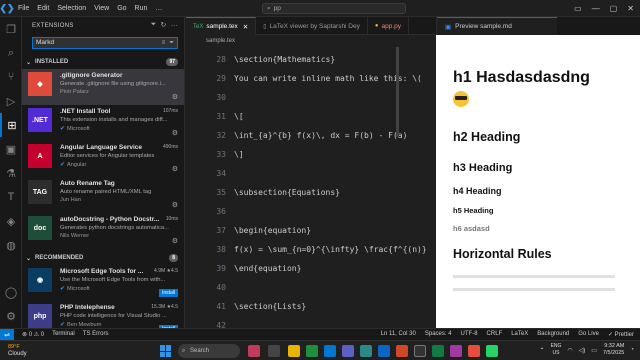  I want to click on menu-go: Go, so click(121, 8).